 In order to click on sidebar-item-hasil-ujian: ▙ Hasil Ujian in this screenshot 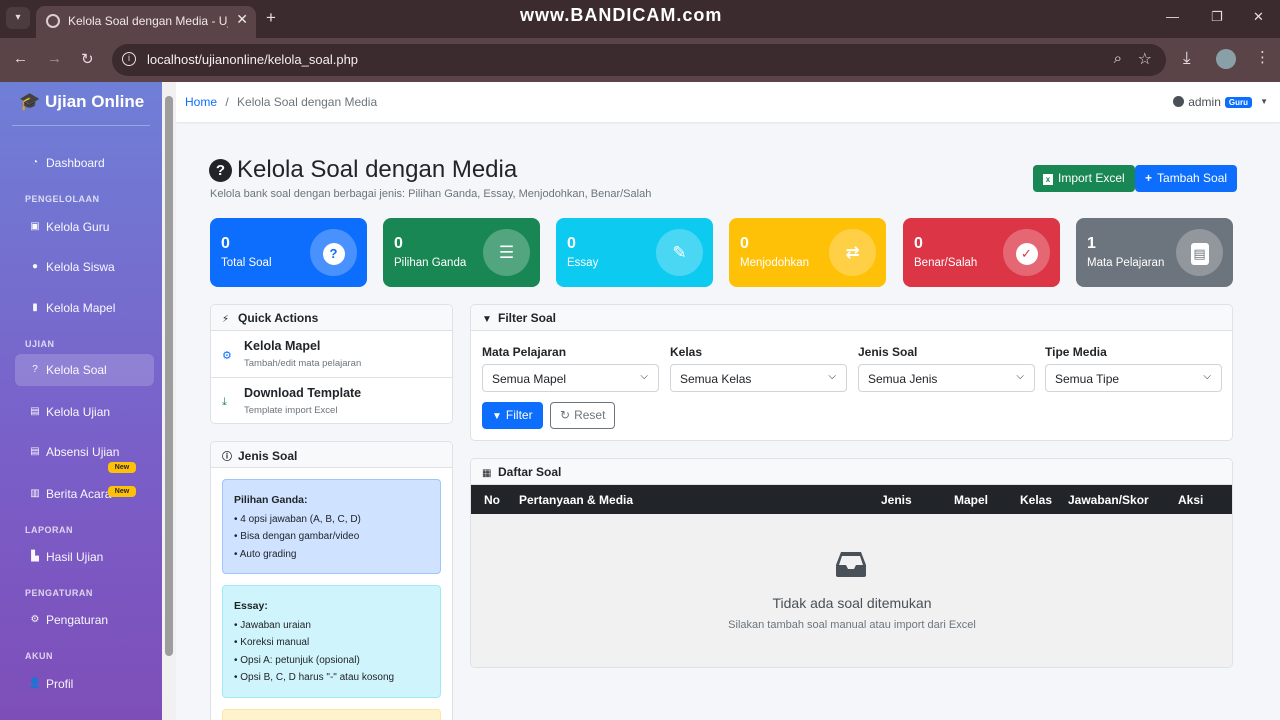, I will do `click(84, 557)`.